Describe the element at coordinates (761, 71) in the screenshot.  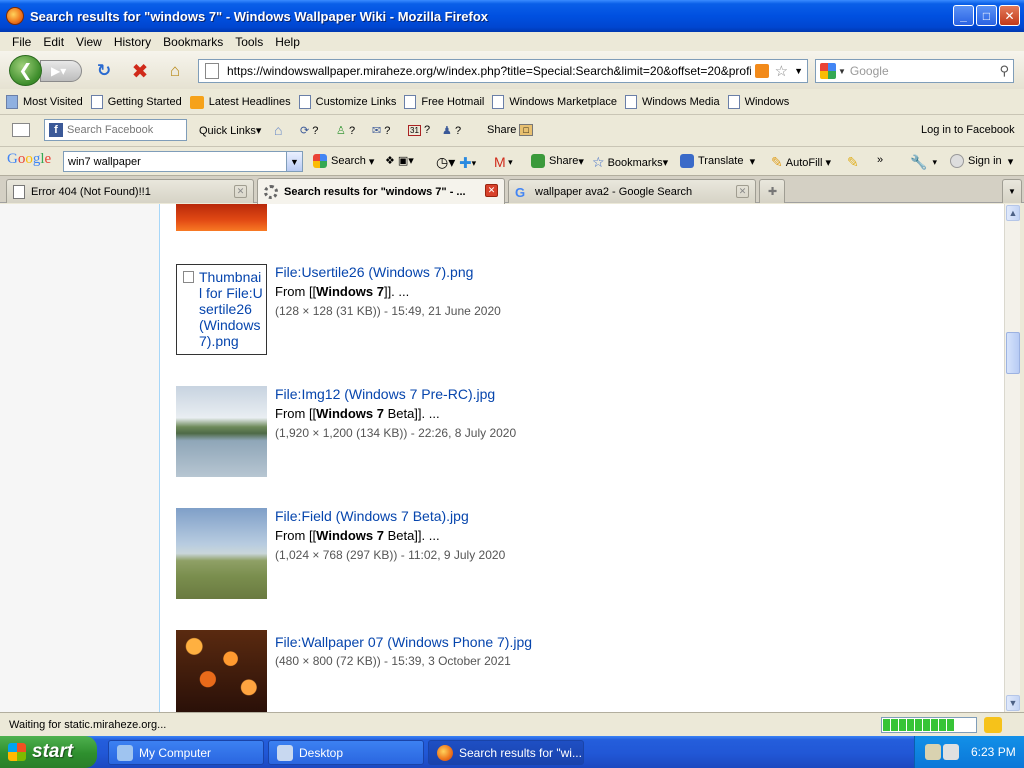
I see `rss-icon` at that location.